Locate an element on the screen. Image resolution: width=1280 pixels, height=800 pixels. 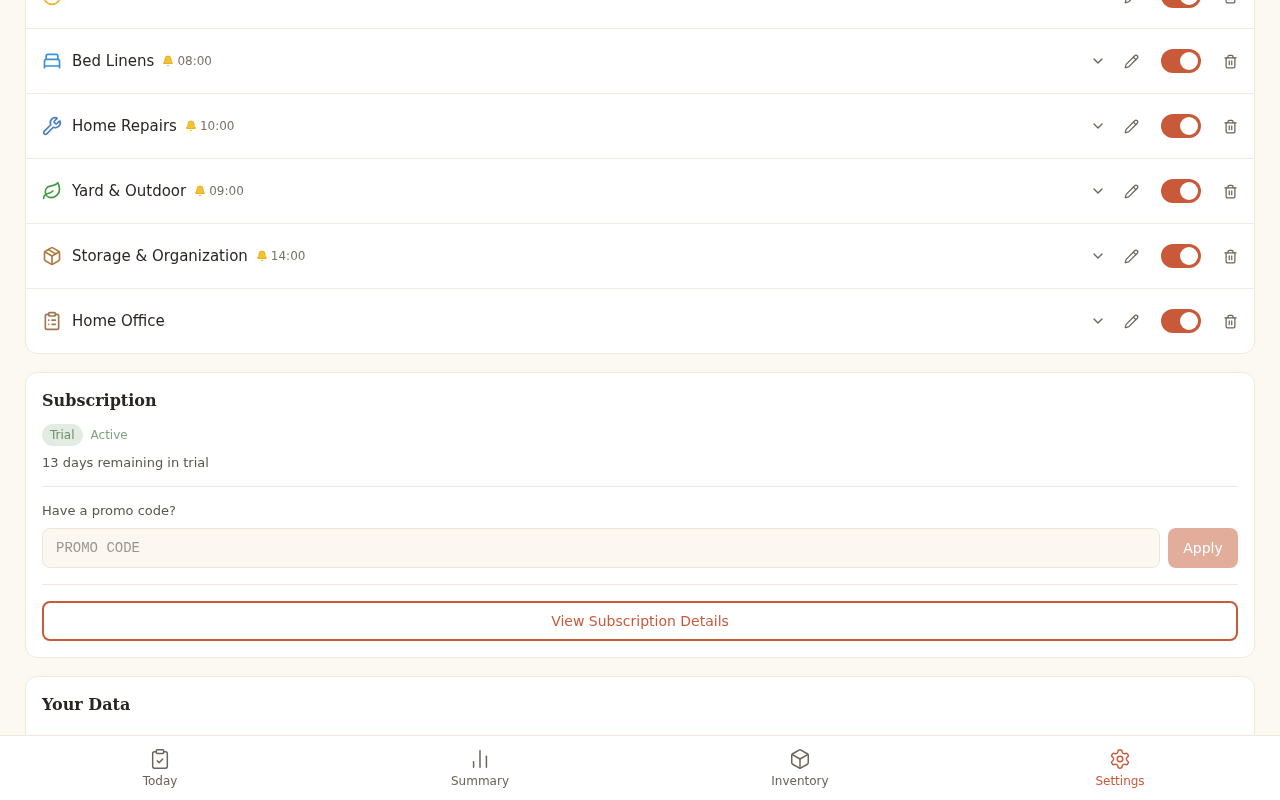
status-label: Active is located at coordinates (109, 435).